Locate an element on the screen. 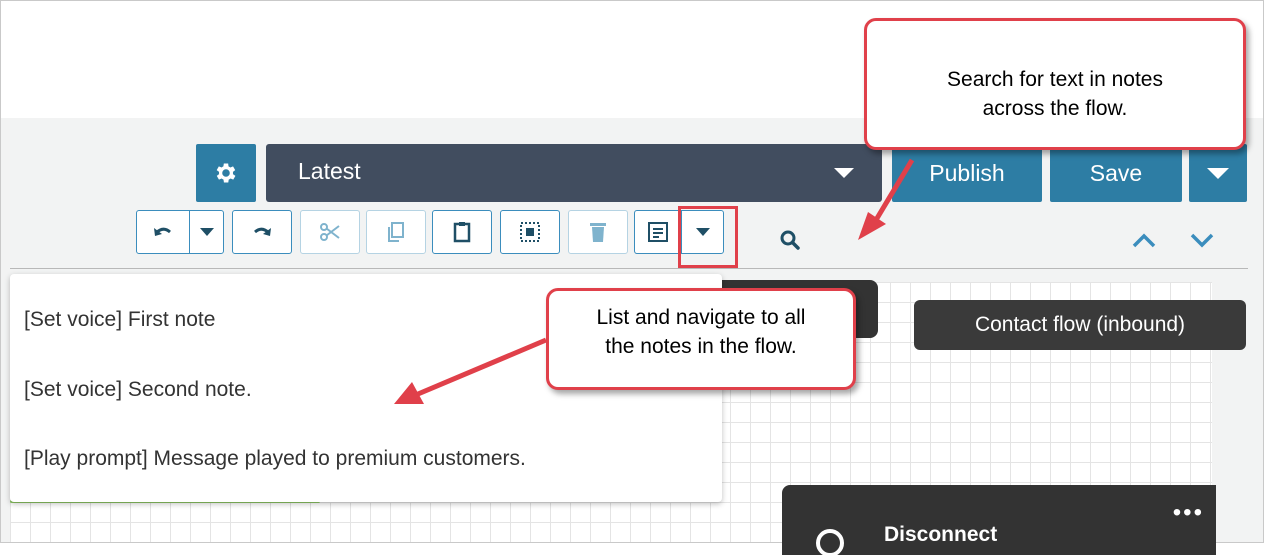 The height and width of the screenshot is (557, 1264). chevron-up-icon is located at coordinates (1144, 240).